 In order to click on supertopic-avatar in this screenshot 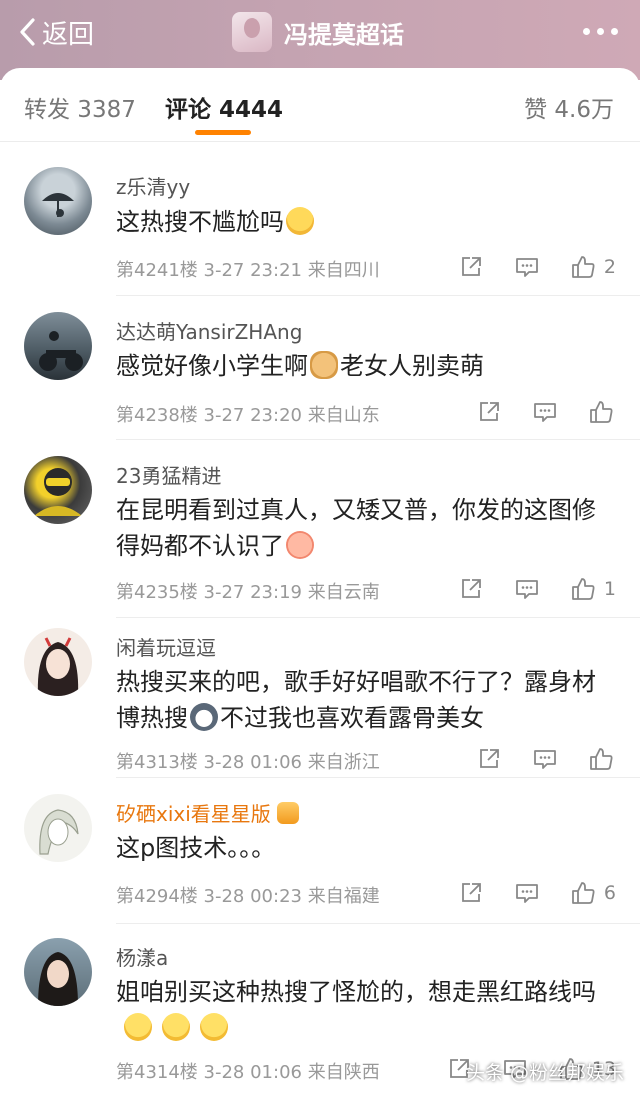, I will do `click(252, 32)`.